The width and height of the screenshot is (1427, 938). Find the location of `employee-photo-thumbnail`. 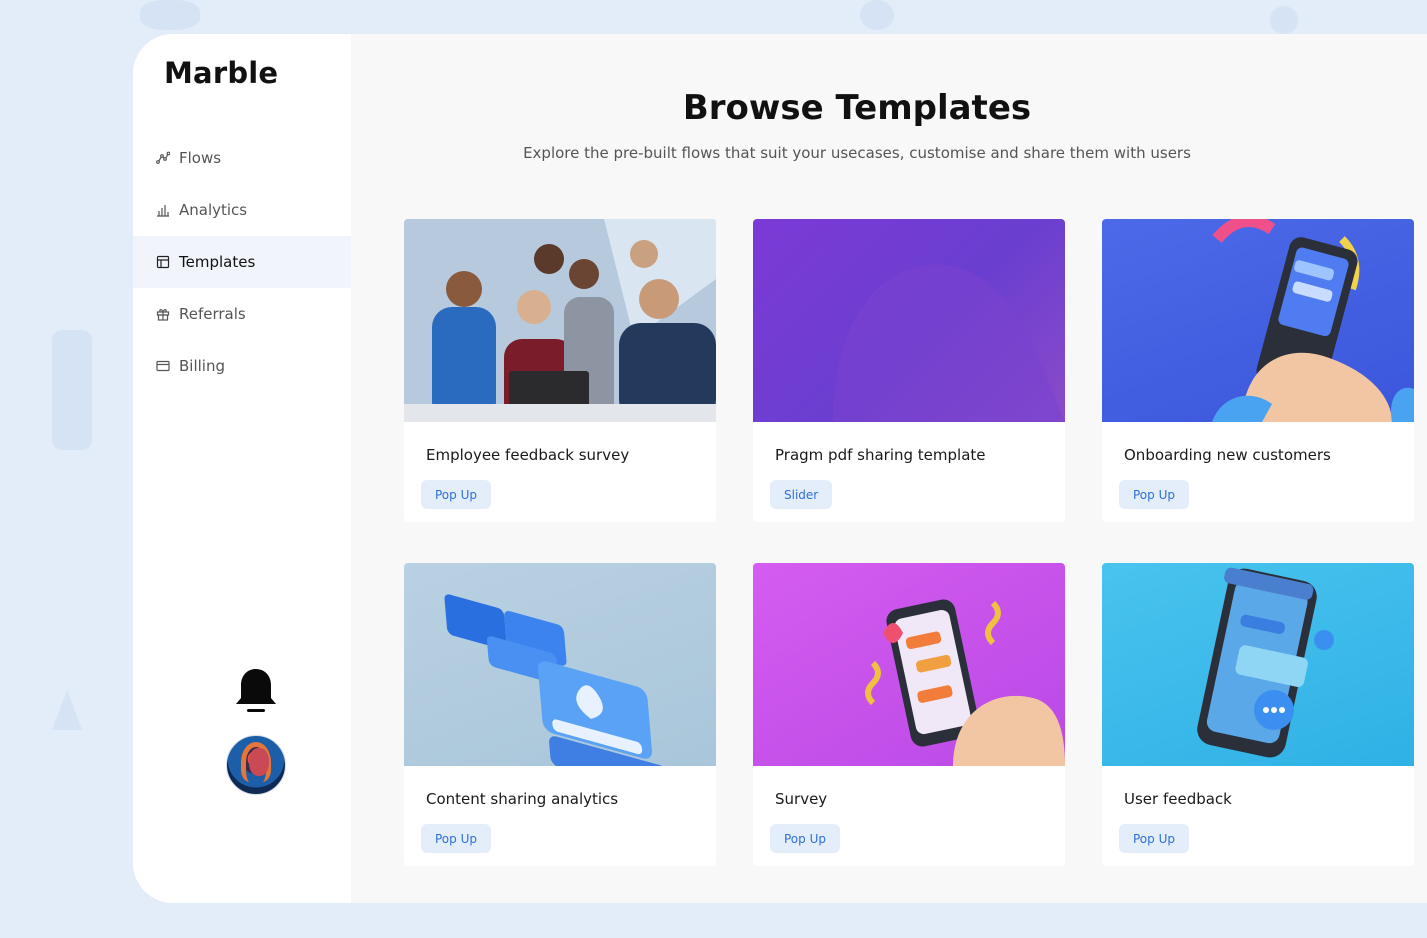

employee-photo-thumbnail is located at coordinates (560, 320).